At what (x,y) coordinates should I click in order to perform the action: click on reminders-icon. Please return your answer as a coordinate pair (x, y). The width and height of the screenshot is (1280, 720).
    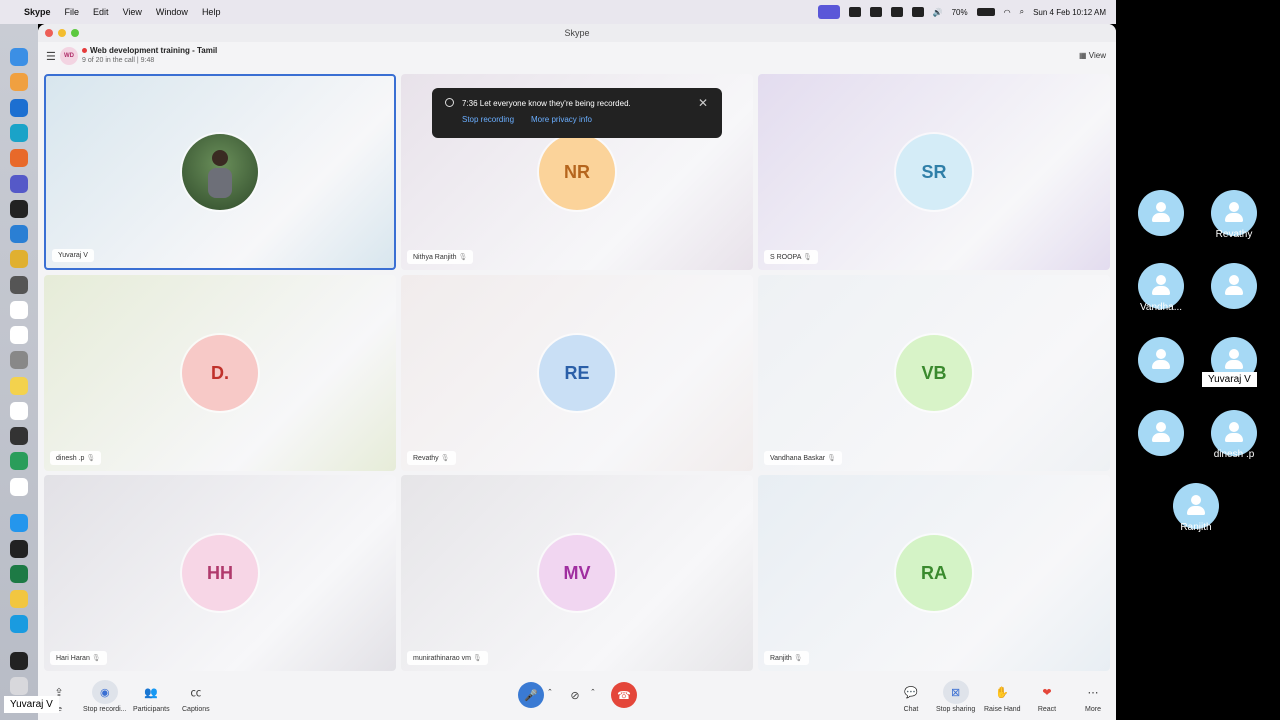
    Looking at the image, I should click on (19, 335).